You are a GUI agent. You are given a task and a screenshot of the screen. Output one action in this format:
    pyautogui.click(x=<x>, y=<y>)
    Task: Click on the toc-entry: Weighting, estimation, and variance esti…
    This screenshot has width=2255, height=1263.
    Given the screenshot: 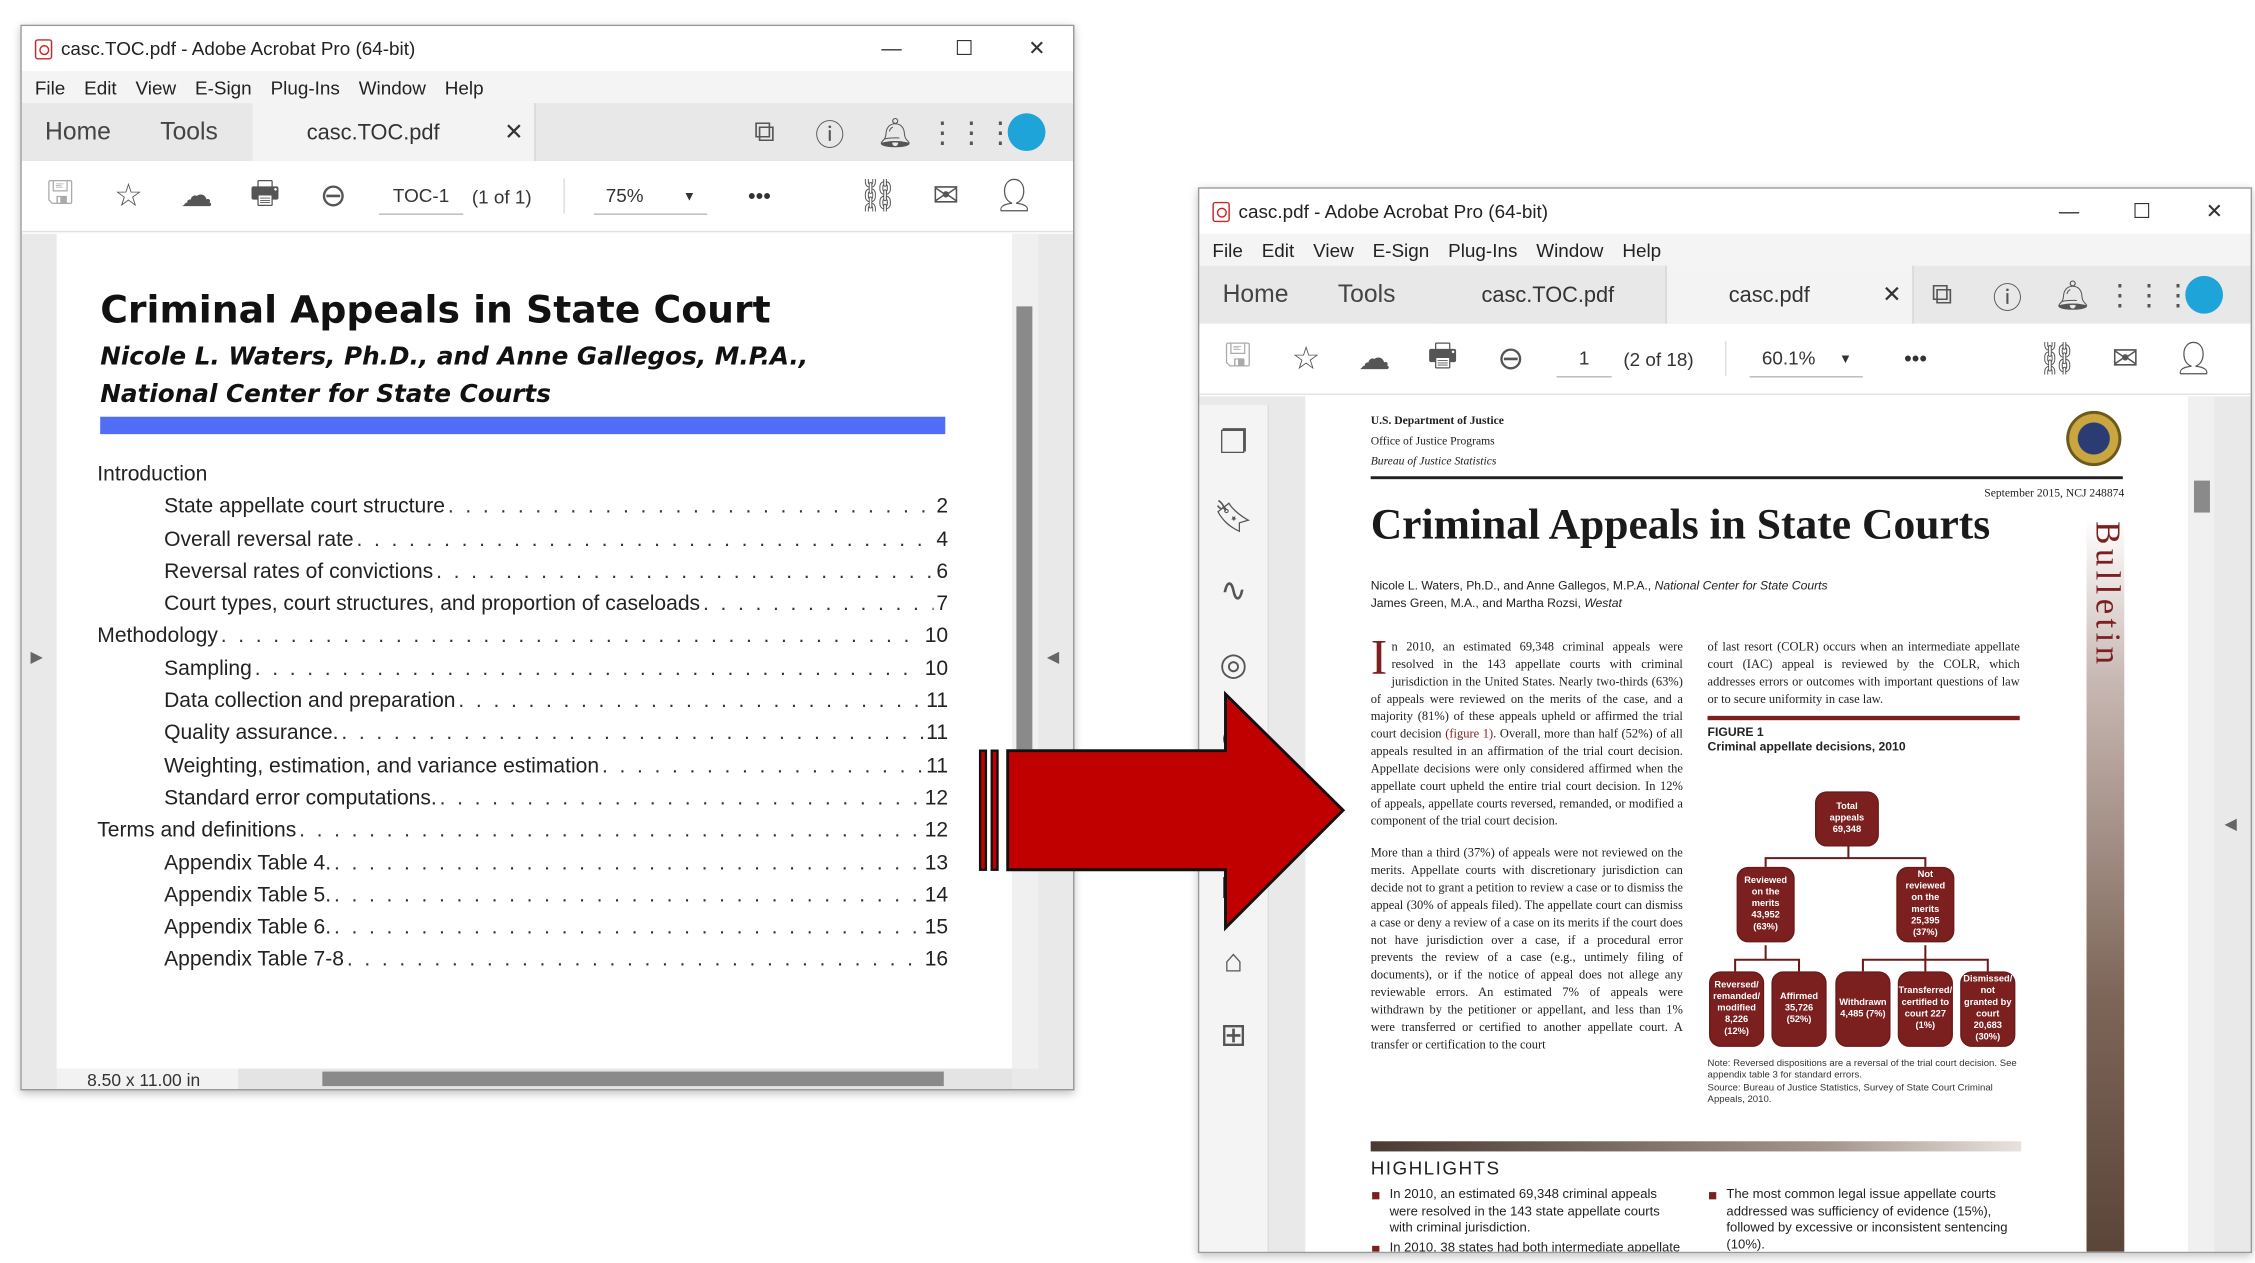 What is the action you would take?
    pyautogui.click(x=522, y=766)
    